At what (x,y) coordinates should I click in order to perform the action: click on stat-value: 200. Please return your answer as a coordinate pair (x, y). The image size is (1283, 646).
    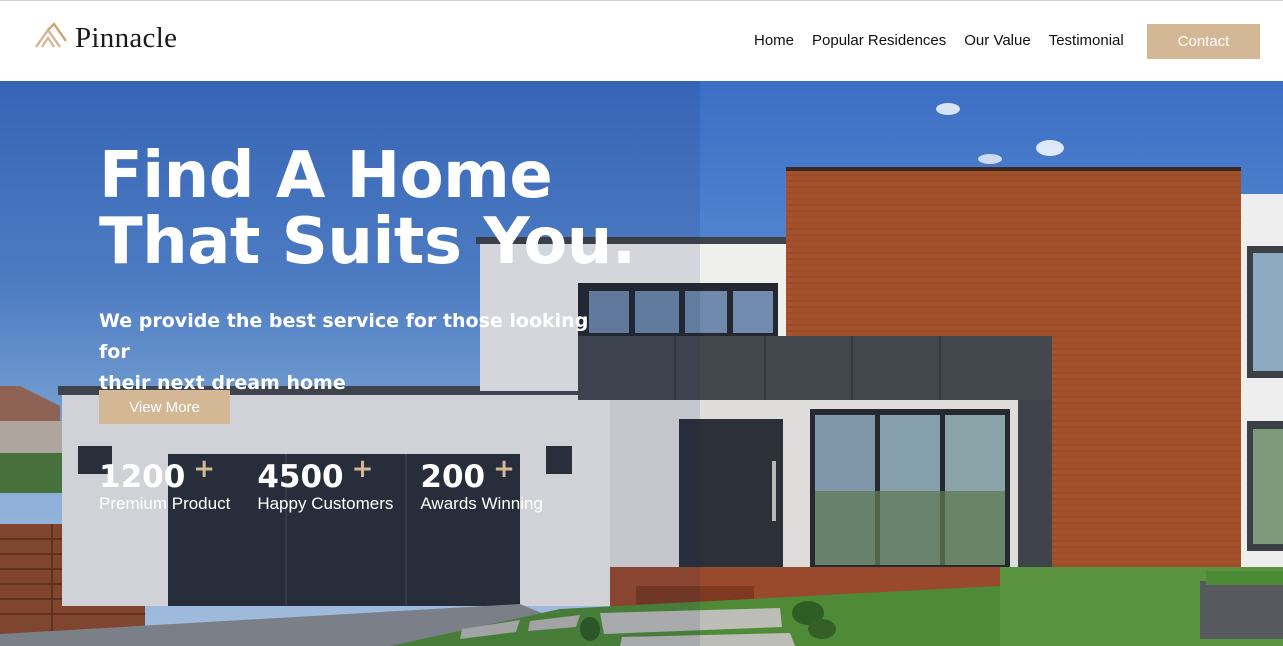
    Looking at the image, I should click on (453, 477).